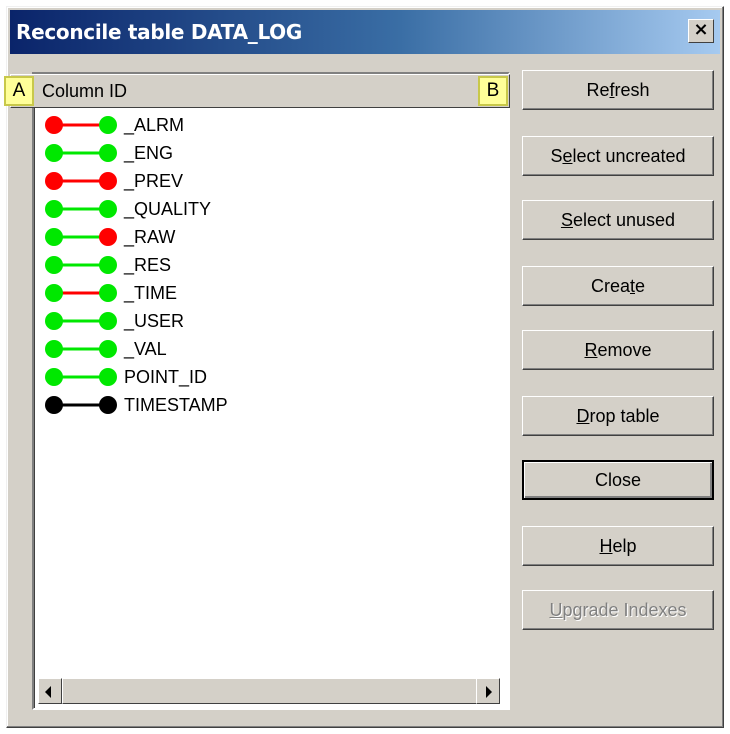 This screenshot has height=734, width=730. Describe the element at coordinates (556, 156) in the screenshot. I see `button-label-part: S` at that location.